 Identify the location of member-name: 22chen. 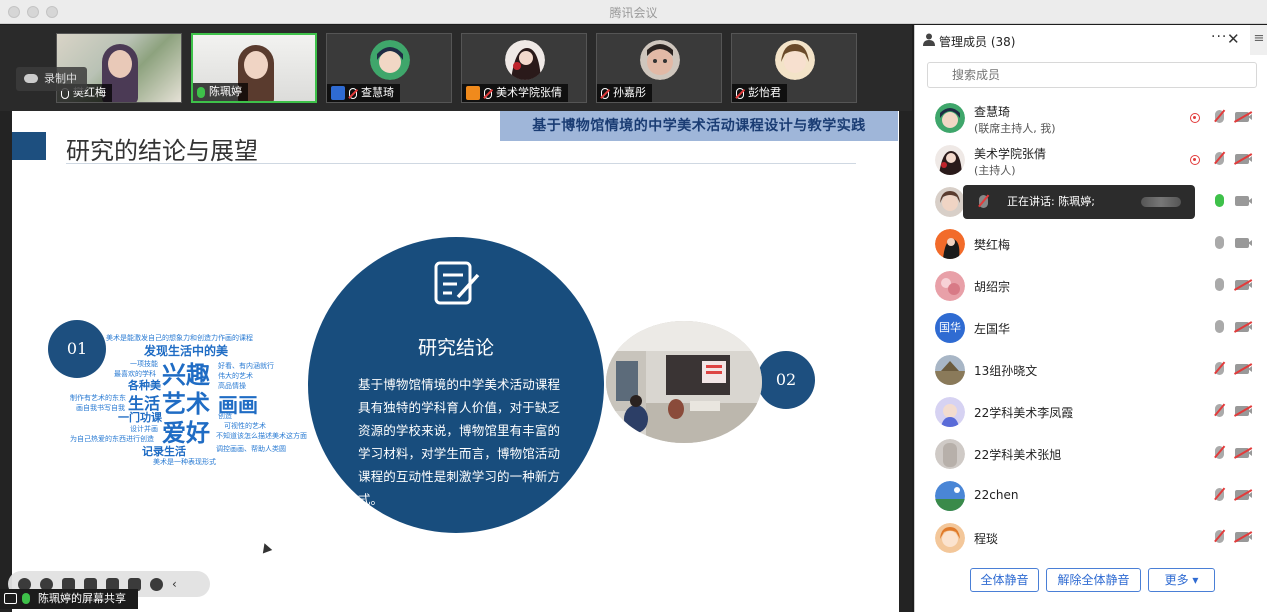
(996, 495).